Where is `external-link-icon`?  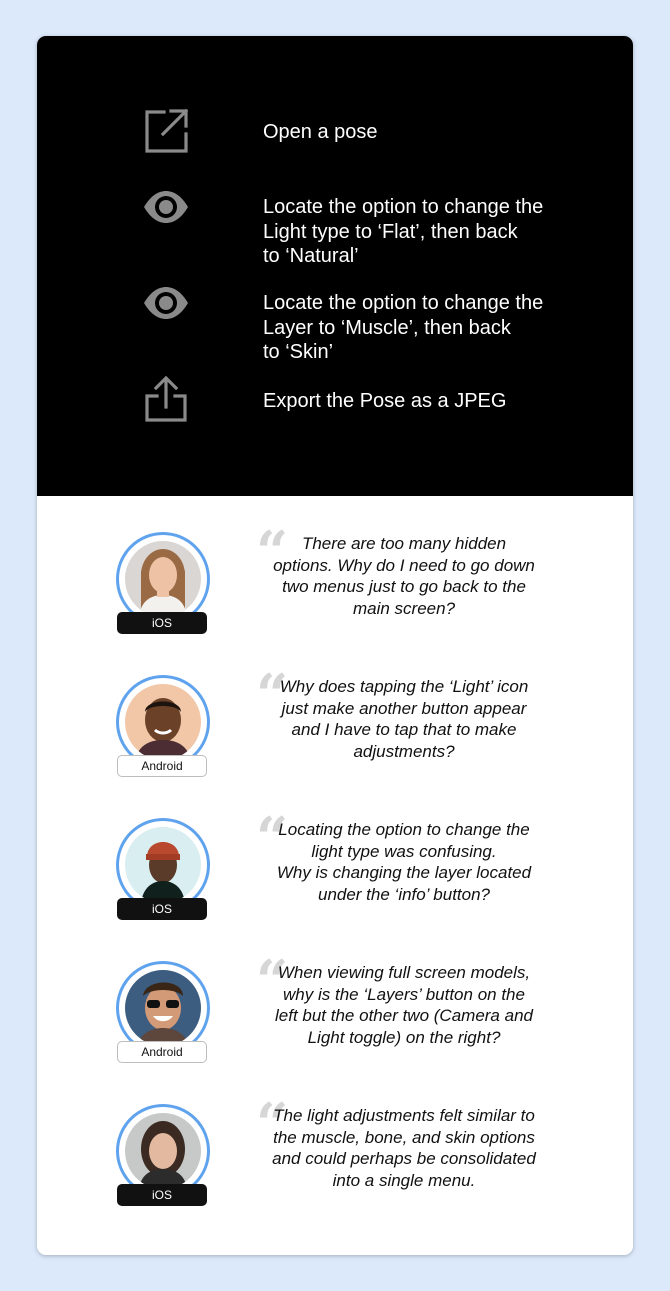 external-link-icon is located at coordinates (166, 131).